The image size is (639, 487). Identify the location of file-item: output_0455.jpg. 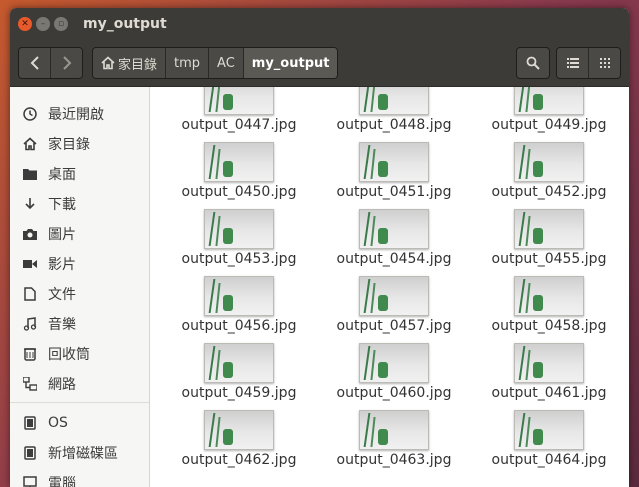
(549, 242).